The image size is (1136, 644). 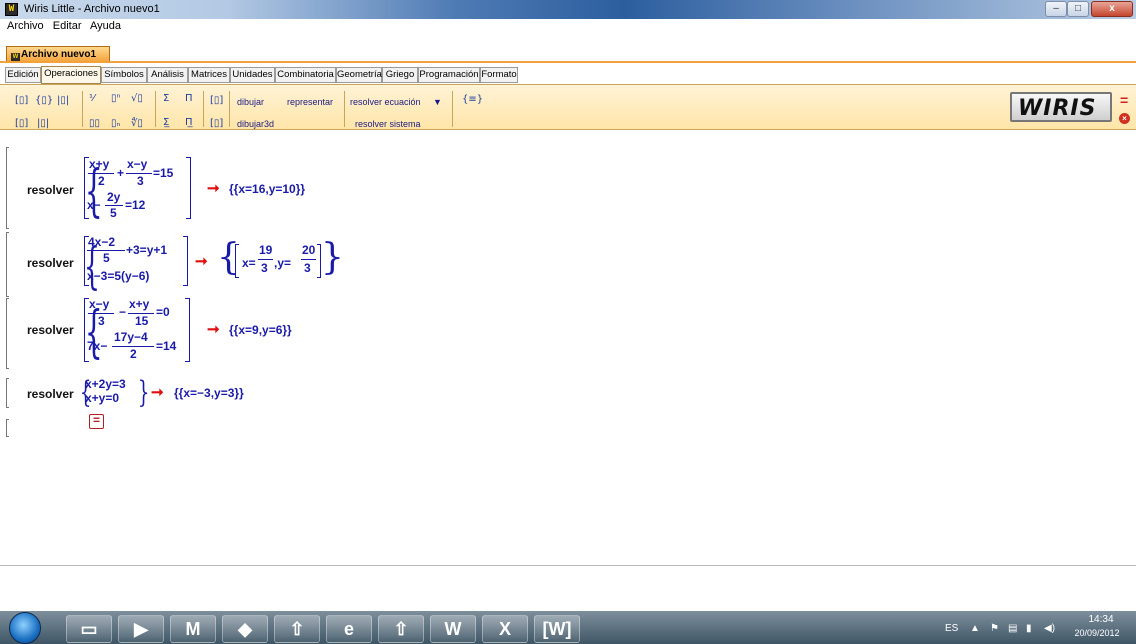 I want to click on excel-icon: X, so click(x=505, y=629).